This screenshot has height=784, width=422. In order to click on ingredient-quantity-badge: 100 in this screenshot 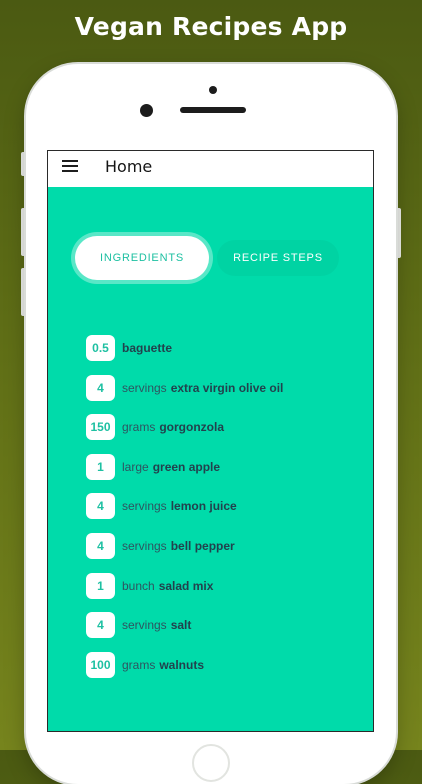, I will do `click(100, 664)`.